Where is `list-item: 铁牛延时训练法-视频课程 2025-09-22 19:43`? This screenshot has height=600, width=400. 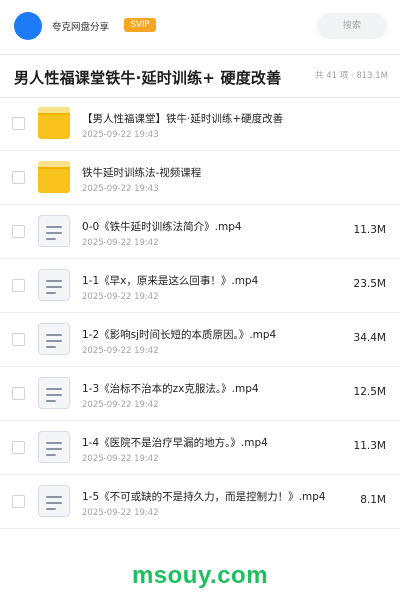
list-item: 铁牛延时训练法-视频课程 2025-09-22 19:43 is located at coordinates (200, 178).